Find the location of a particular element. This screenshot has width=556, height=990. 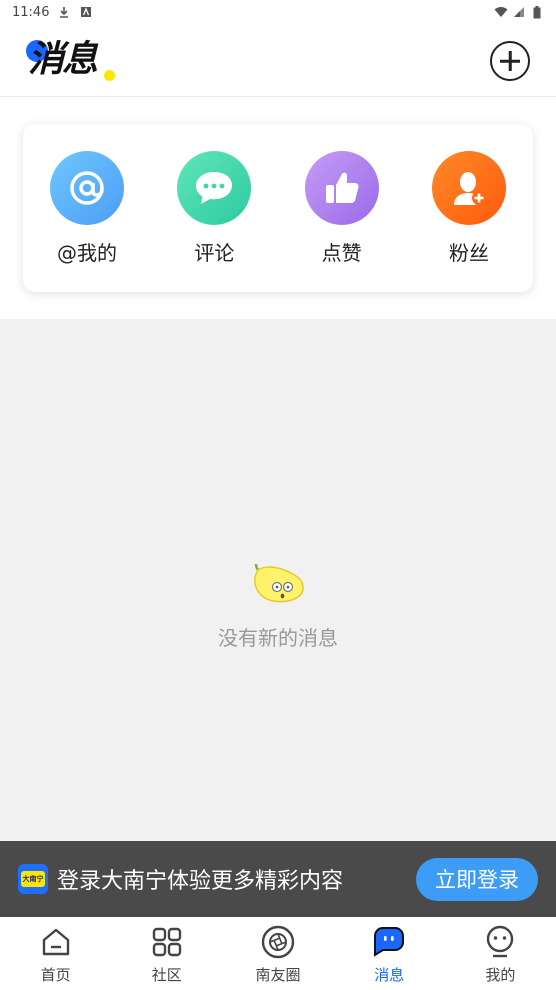

header: 消息 is located at coordinates (278, 60).